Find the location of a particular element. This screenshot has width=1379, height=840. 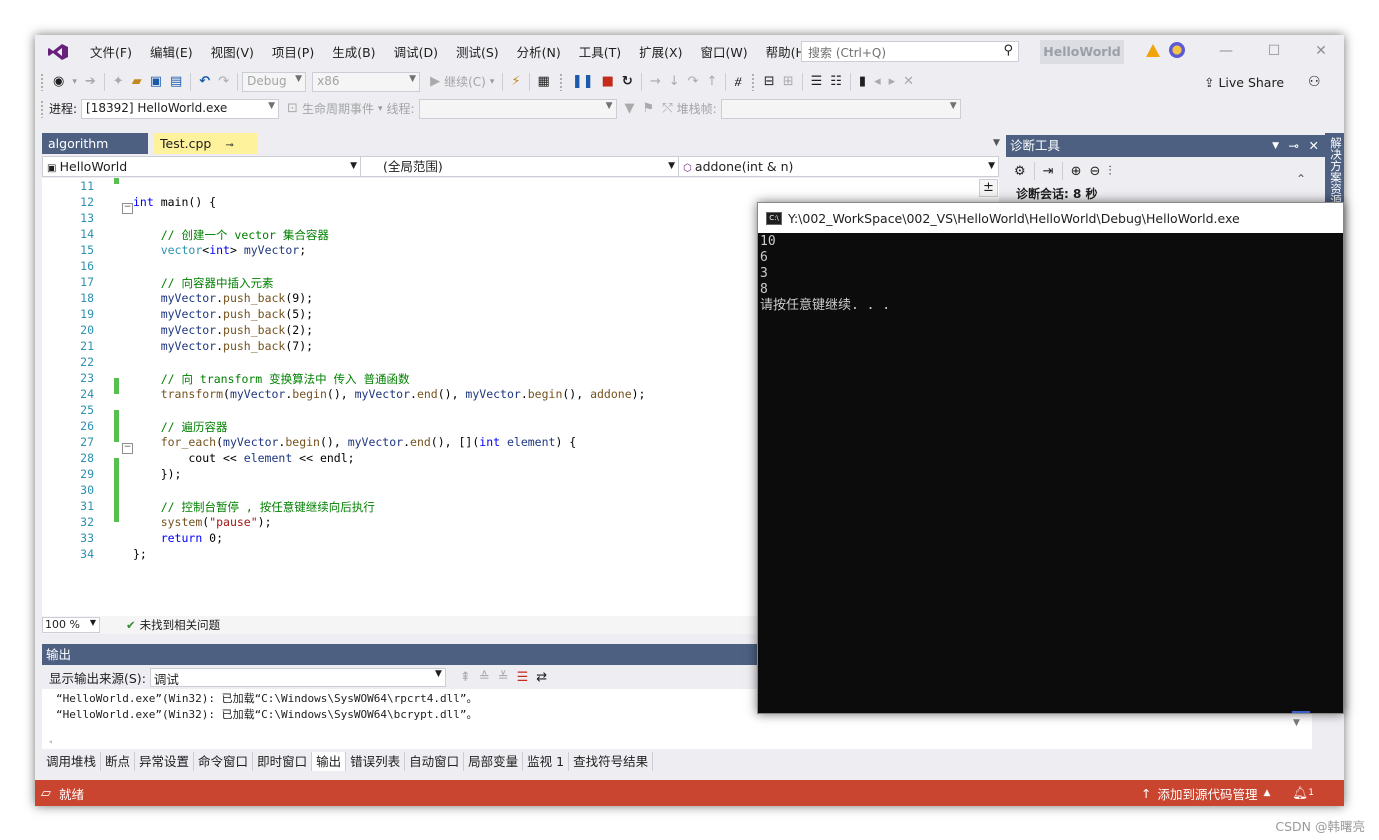

code-line: int main() { is located at coordinates (174, 202).